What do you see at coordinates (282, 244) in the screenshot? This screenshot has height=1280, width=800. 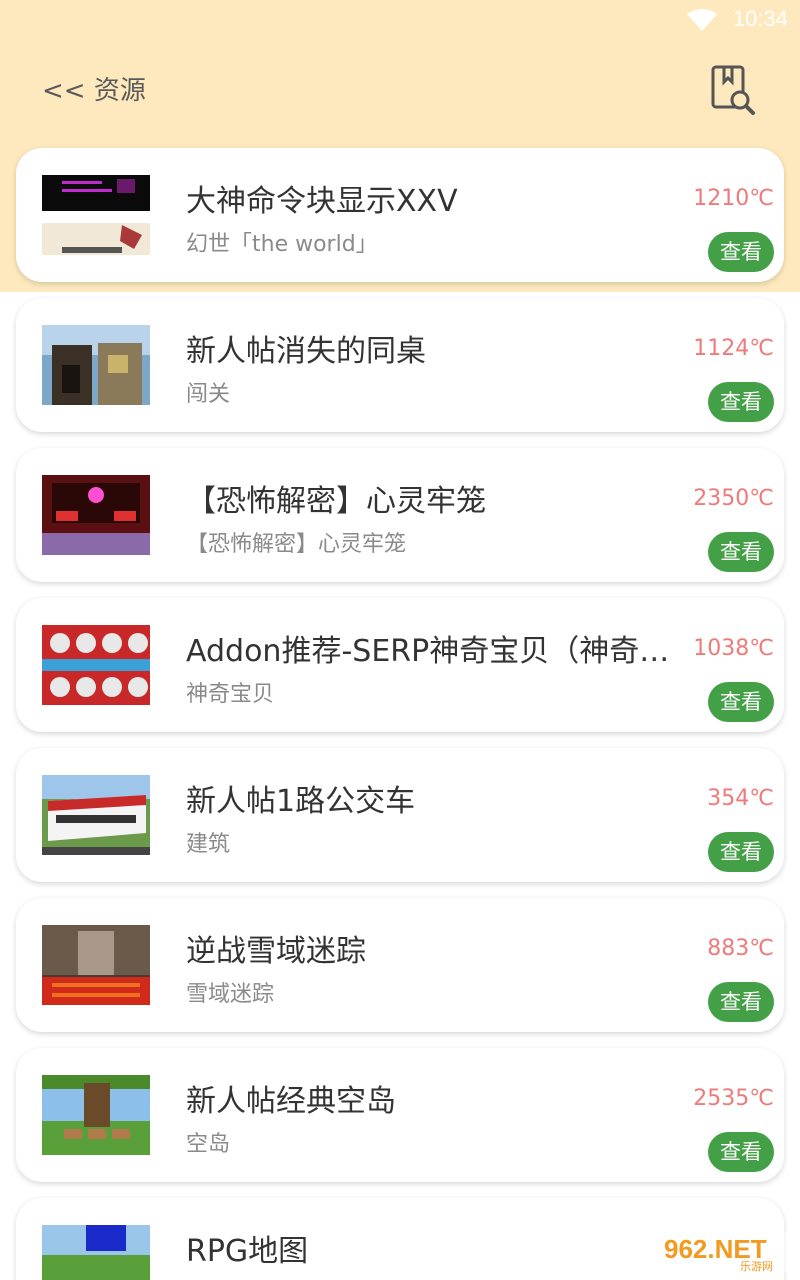 I see `item-subtitle: 幻世「the world」` at bounding box center [282, 244].